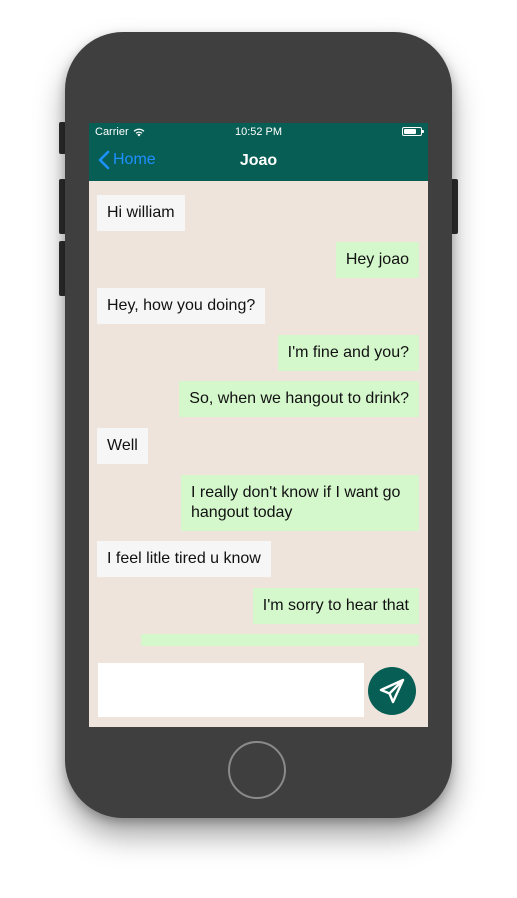 The height and width of the screenshot is (898, 517). Describe the element at coordinates (413, 131) in the screenshot. I see `battery-icon` at that location.